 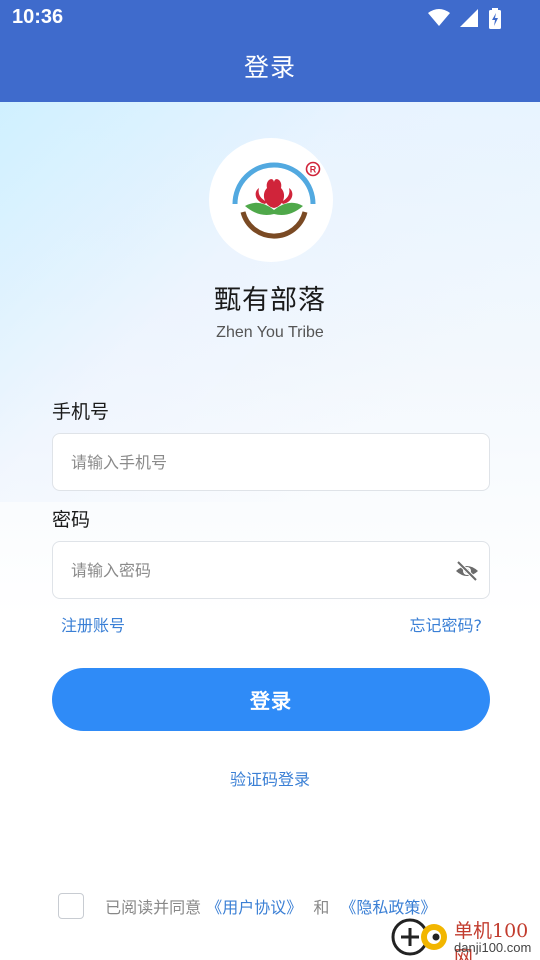 I want to click on agreement-prefix: 已阅读并同意, so click(x=153, y=907).